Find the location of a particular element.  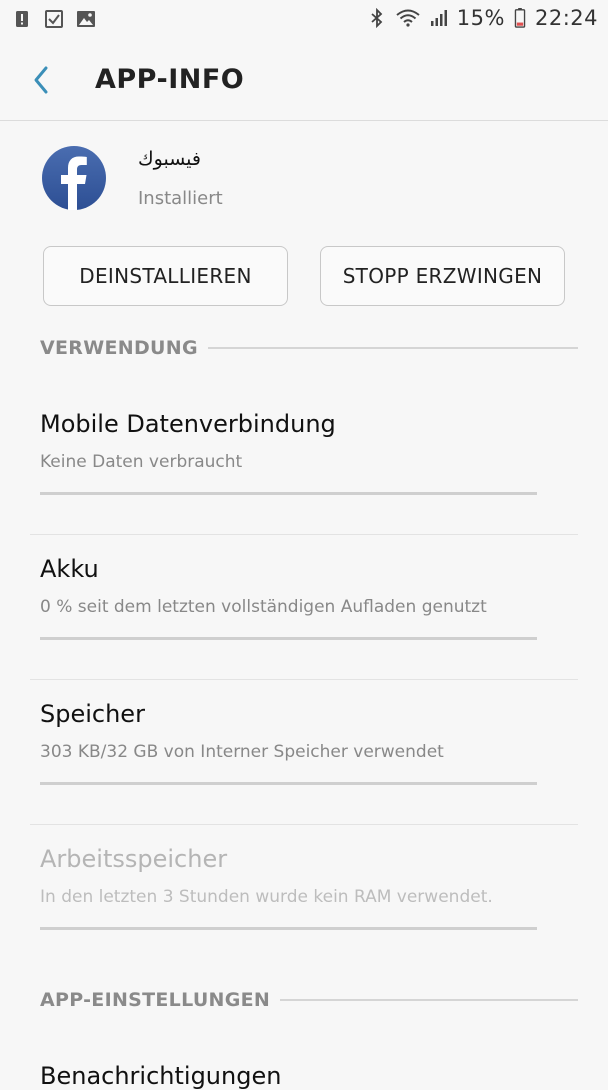

item-title: Mobile Datenverbindung is located at coordinates (188, 424).